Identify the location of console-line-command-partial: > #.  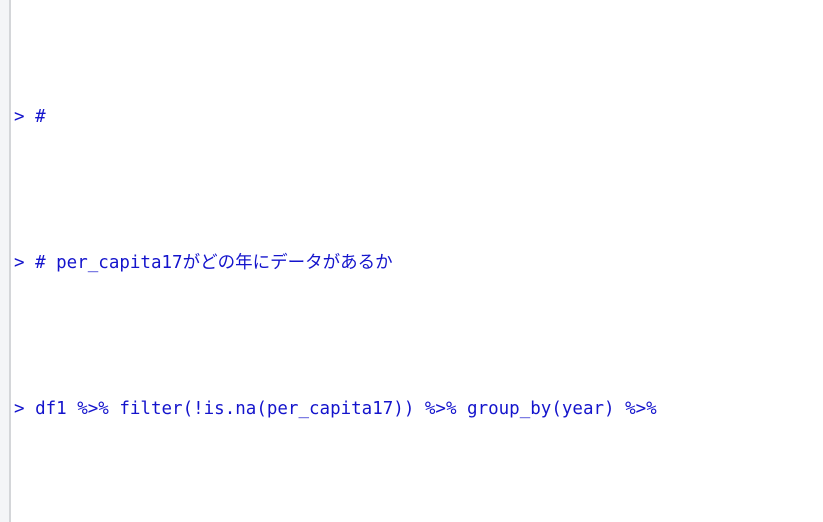
(30, 116).